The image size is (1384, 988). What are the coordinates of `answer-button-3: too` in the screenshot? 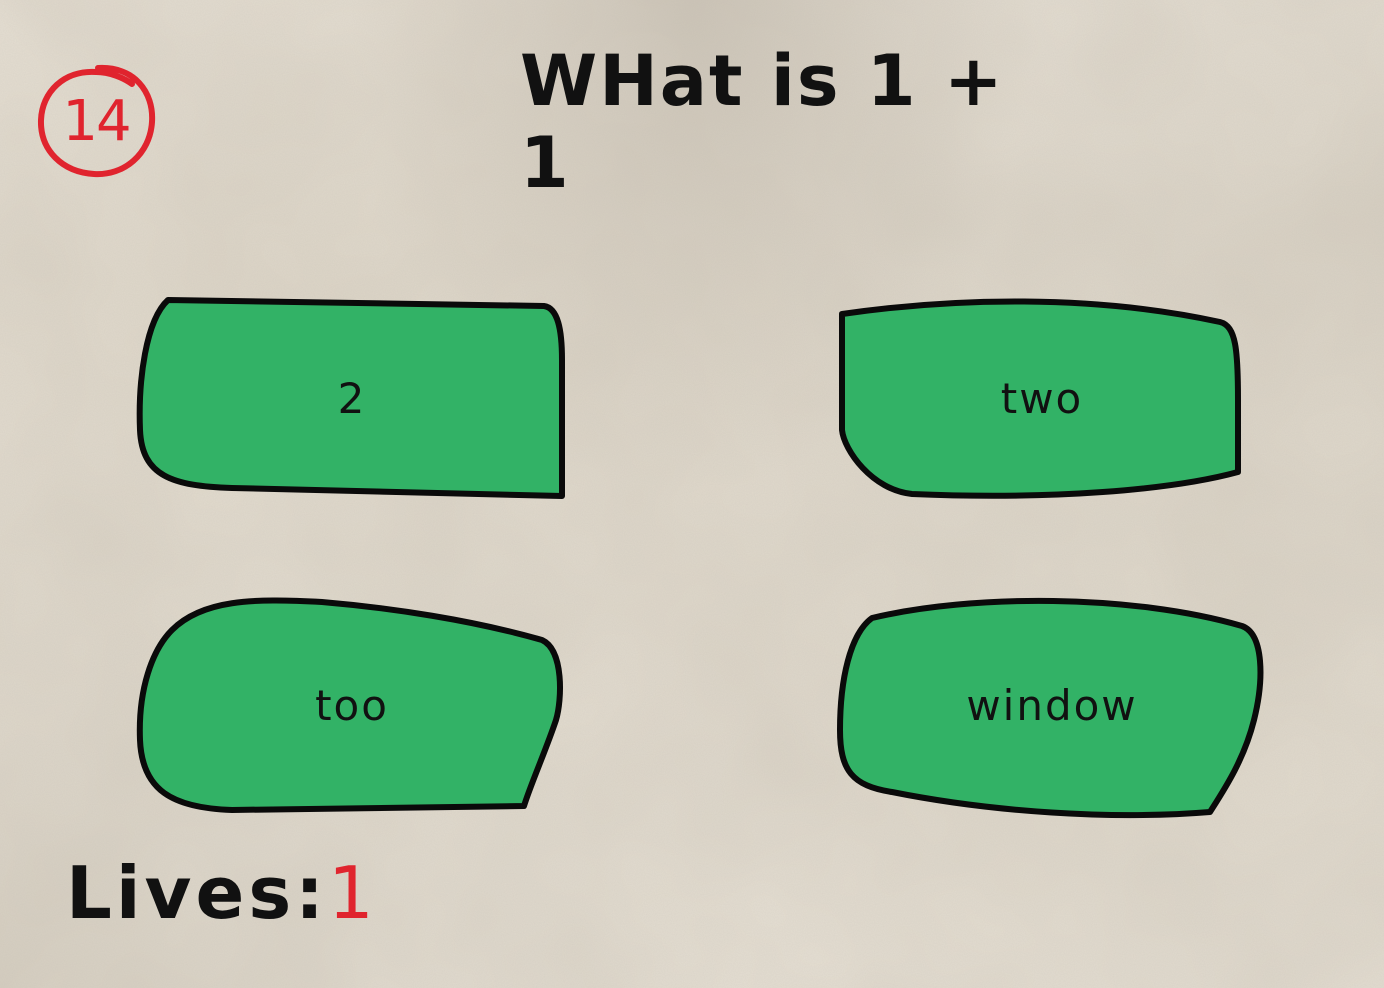 It's located at (352, 705).